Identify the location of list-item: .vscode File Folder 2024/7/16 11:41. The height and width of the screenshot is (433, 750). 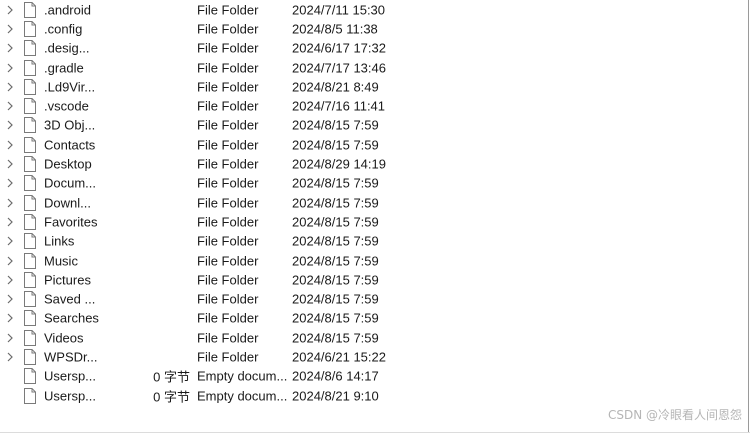
(370, 105).